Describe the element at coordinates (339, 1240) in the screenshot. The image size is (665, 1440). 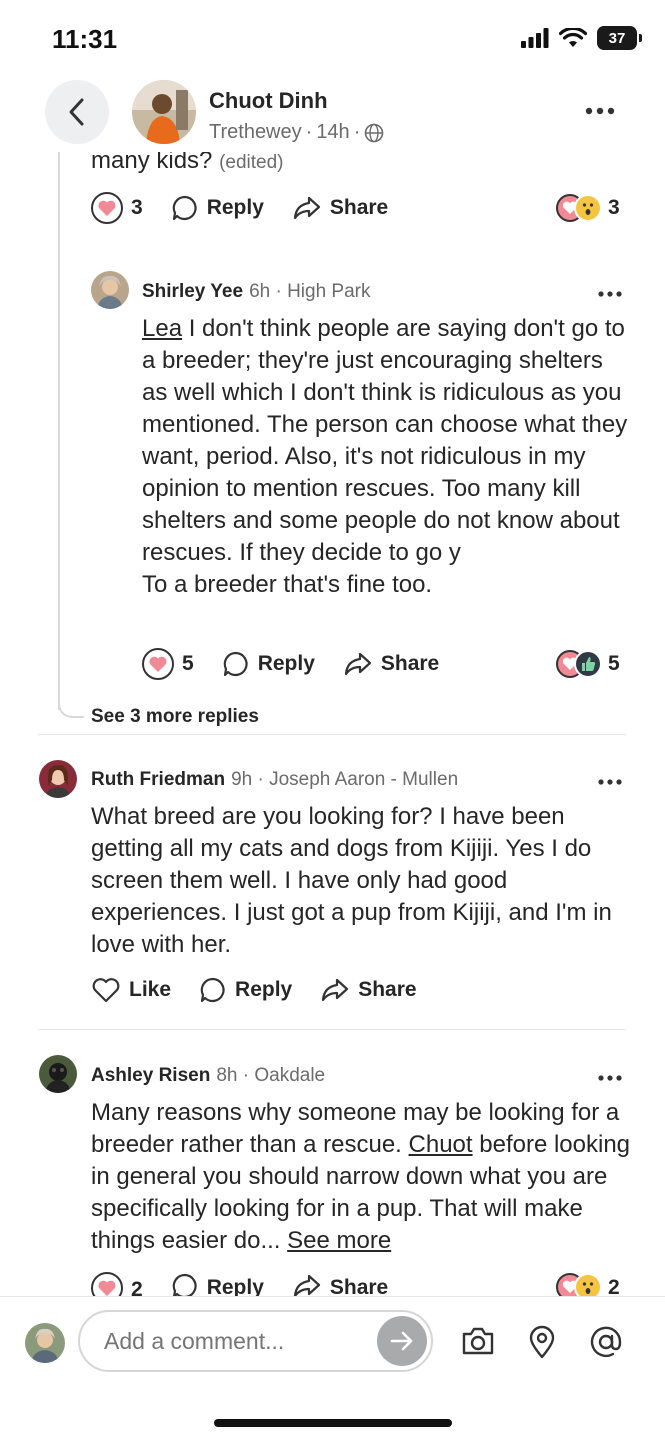
I see `see-more-link: See more` at that location.